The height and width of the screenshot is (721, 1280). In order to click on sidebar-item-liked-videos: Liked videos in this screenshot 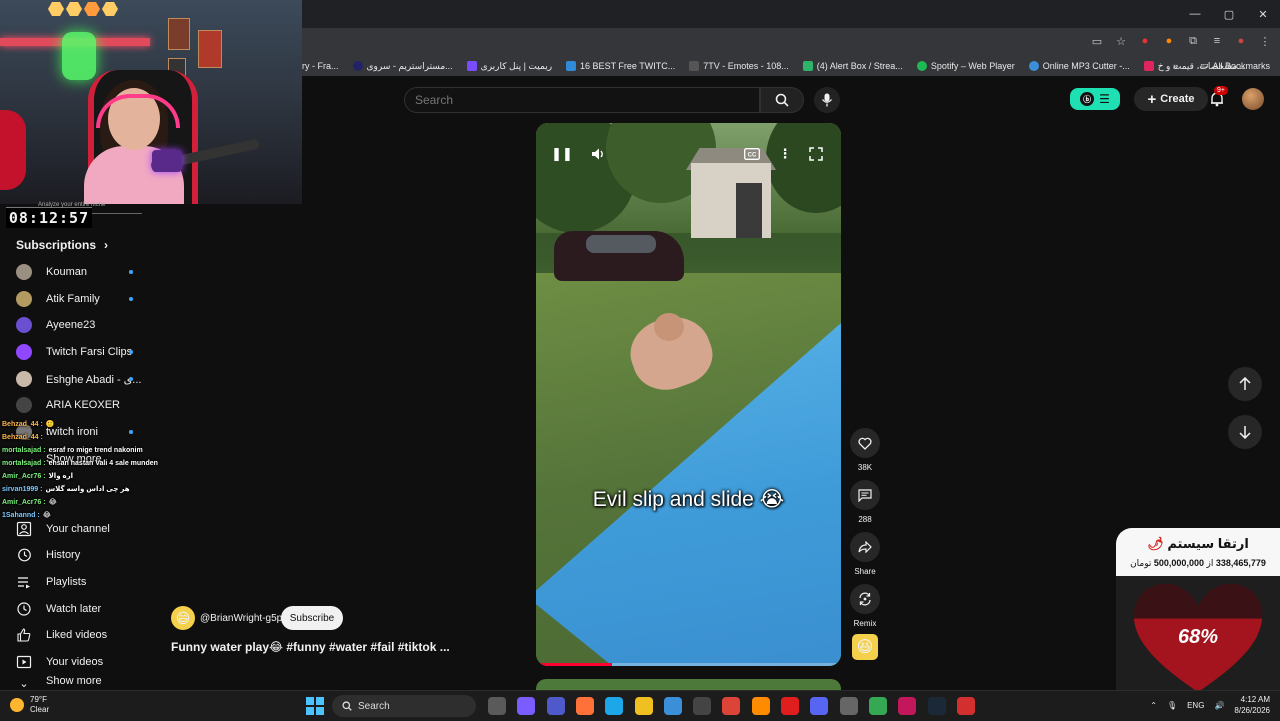, I will do `click(91, 635)`.